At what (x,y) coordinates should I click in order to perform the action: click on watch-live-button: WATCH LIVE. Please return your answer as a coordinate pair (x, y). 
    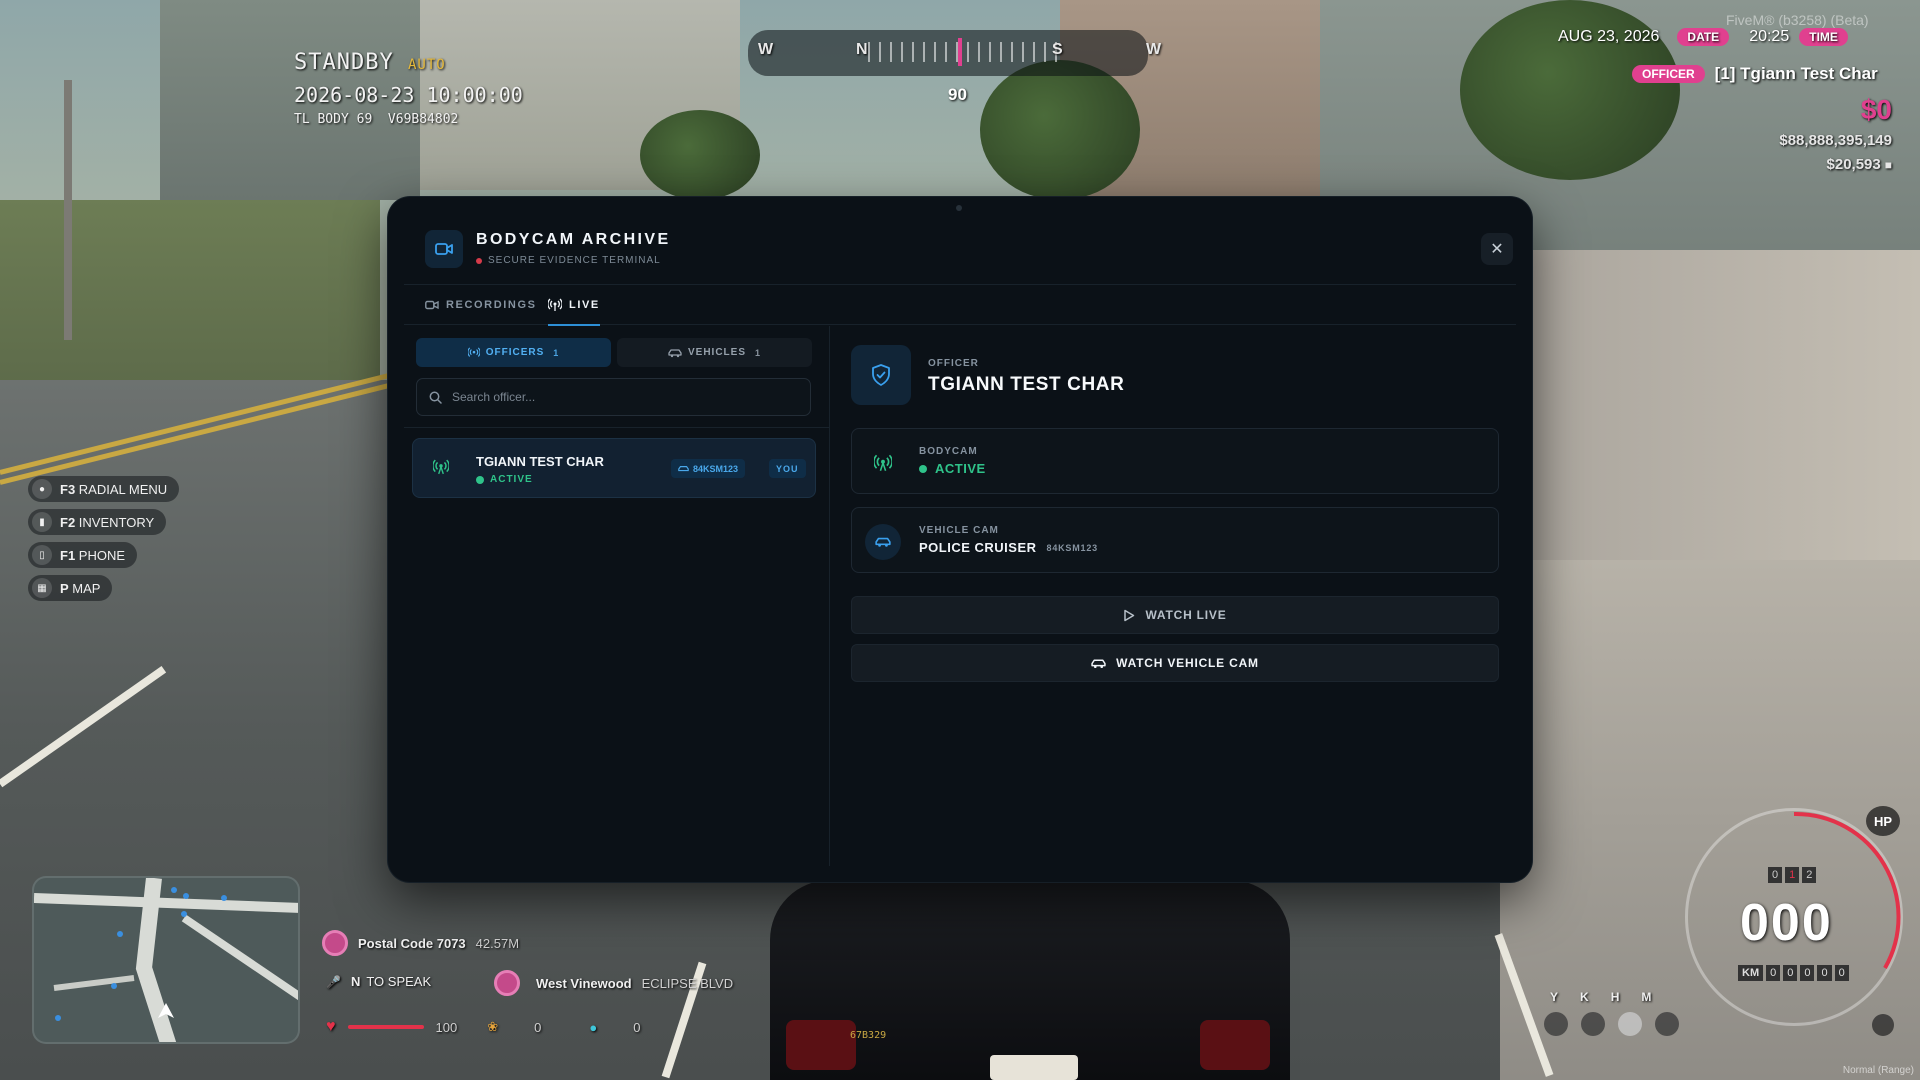
    Looking at the image, I should click on (1175, 615).